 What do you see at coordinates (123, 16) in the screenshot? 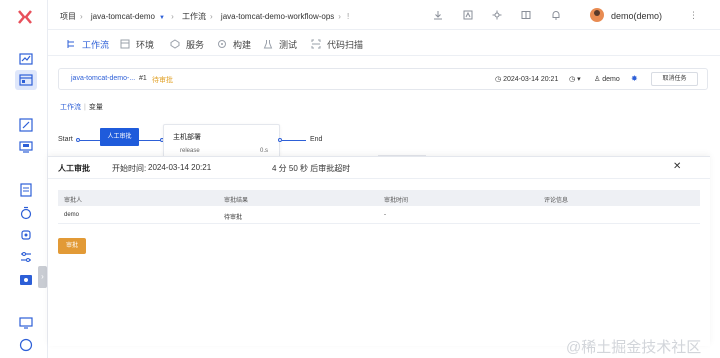
I see `breadcrumb-item-project-name: java-tomcat-demo` at bounding box center [123, 16].